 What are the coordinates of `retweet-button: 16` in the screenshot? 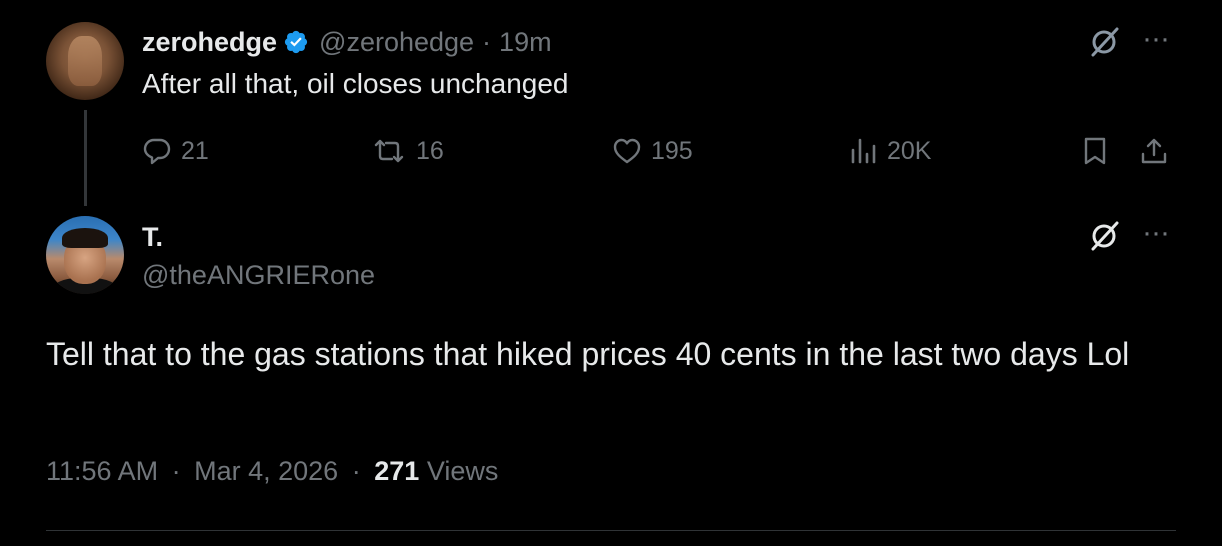 It's located at (407, 151).